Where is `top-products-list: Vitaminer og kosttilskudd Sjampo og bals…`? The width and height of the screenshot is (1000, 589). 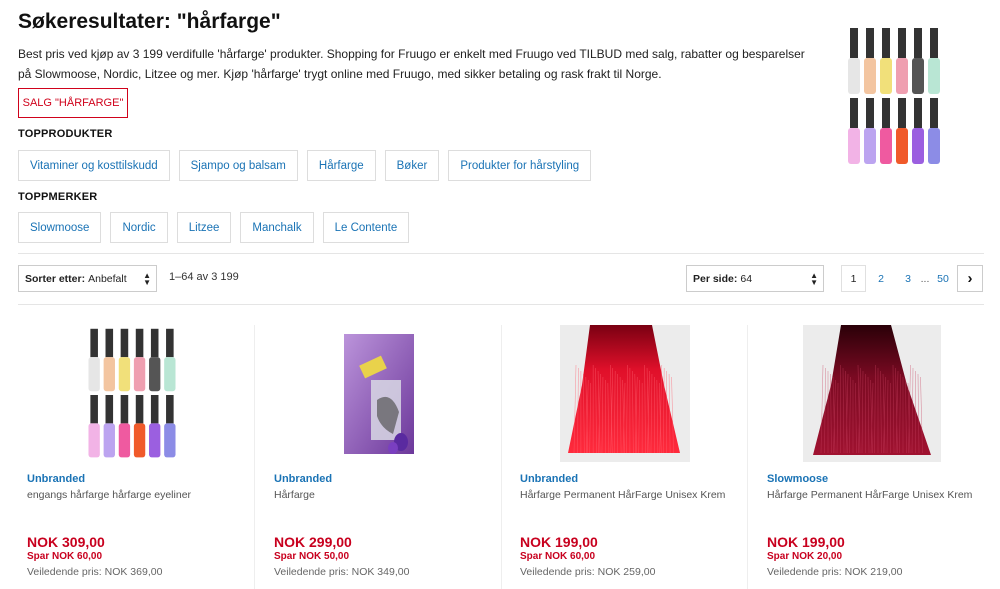
top-products-list: Vitaminer og kosttilskudd Sjampo og bals… is located at coordinates (309, 165).